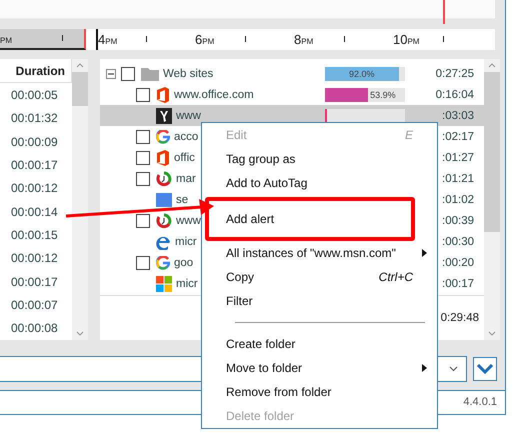 The height and width of the screenshot is (448, 532). What do you see at coordinates (458, 136) in the screenshot?
I see `time-label: :02:17` at bounding box center [458, 136].